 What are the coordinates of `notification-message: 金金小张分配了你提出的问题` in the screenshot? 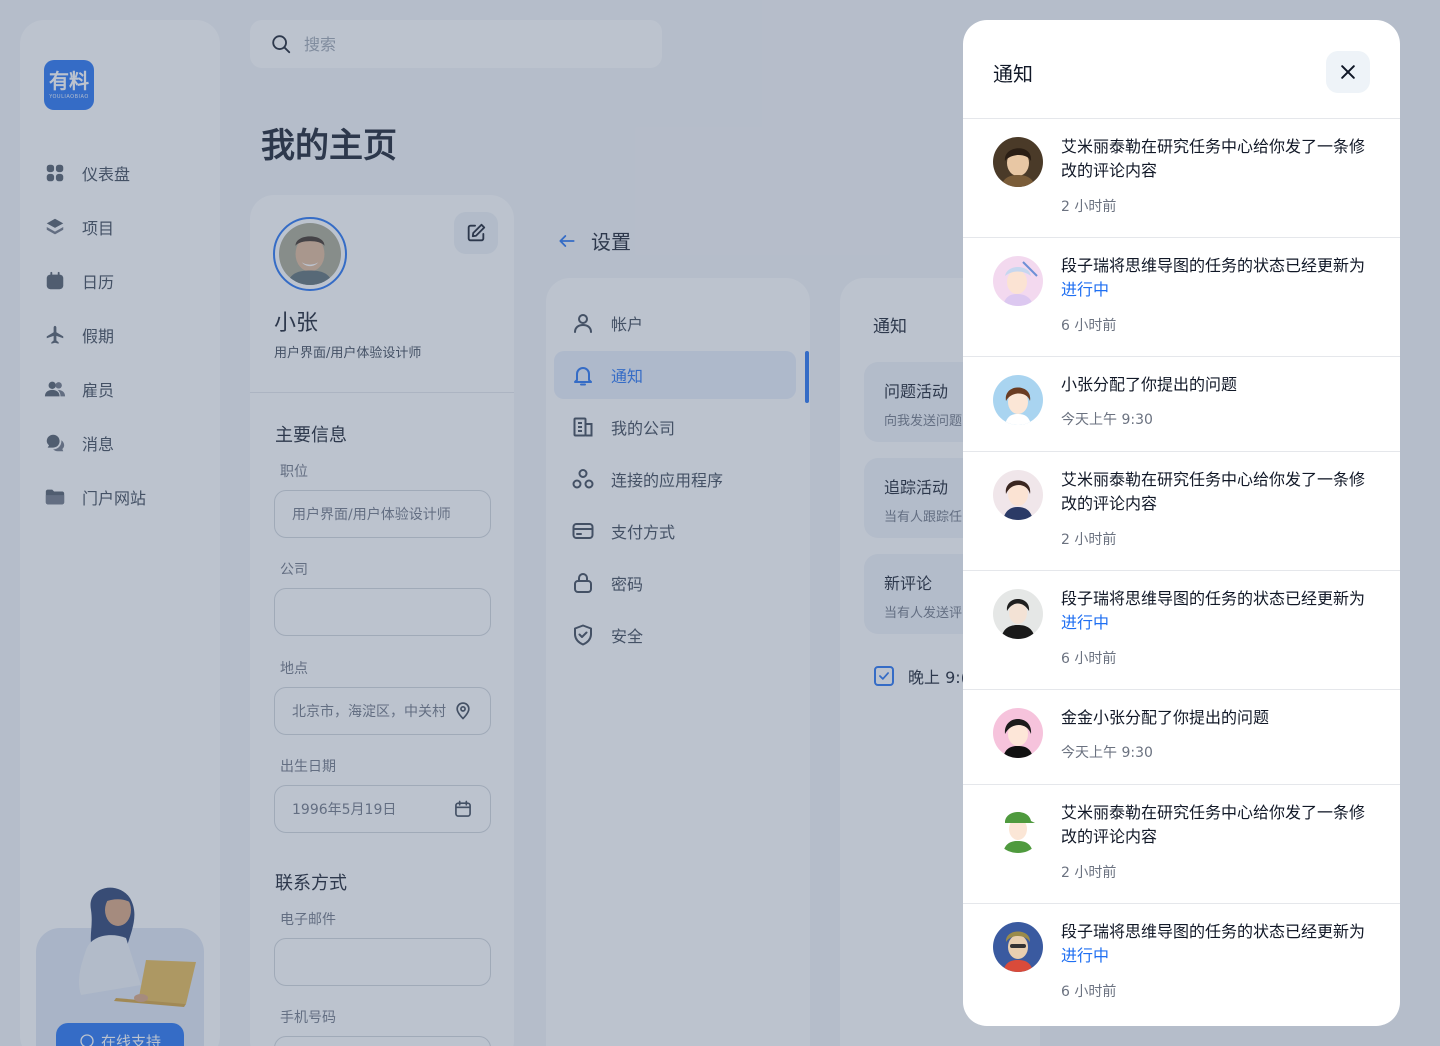 It's located at (1165, 717).